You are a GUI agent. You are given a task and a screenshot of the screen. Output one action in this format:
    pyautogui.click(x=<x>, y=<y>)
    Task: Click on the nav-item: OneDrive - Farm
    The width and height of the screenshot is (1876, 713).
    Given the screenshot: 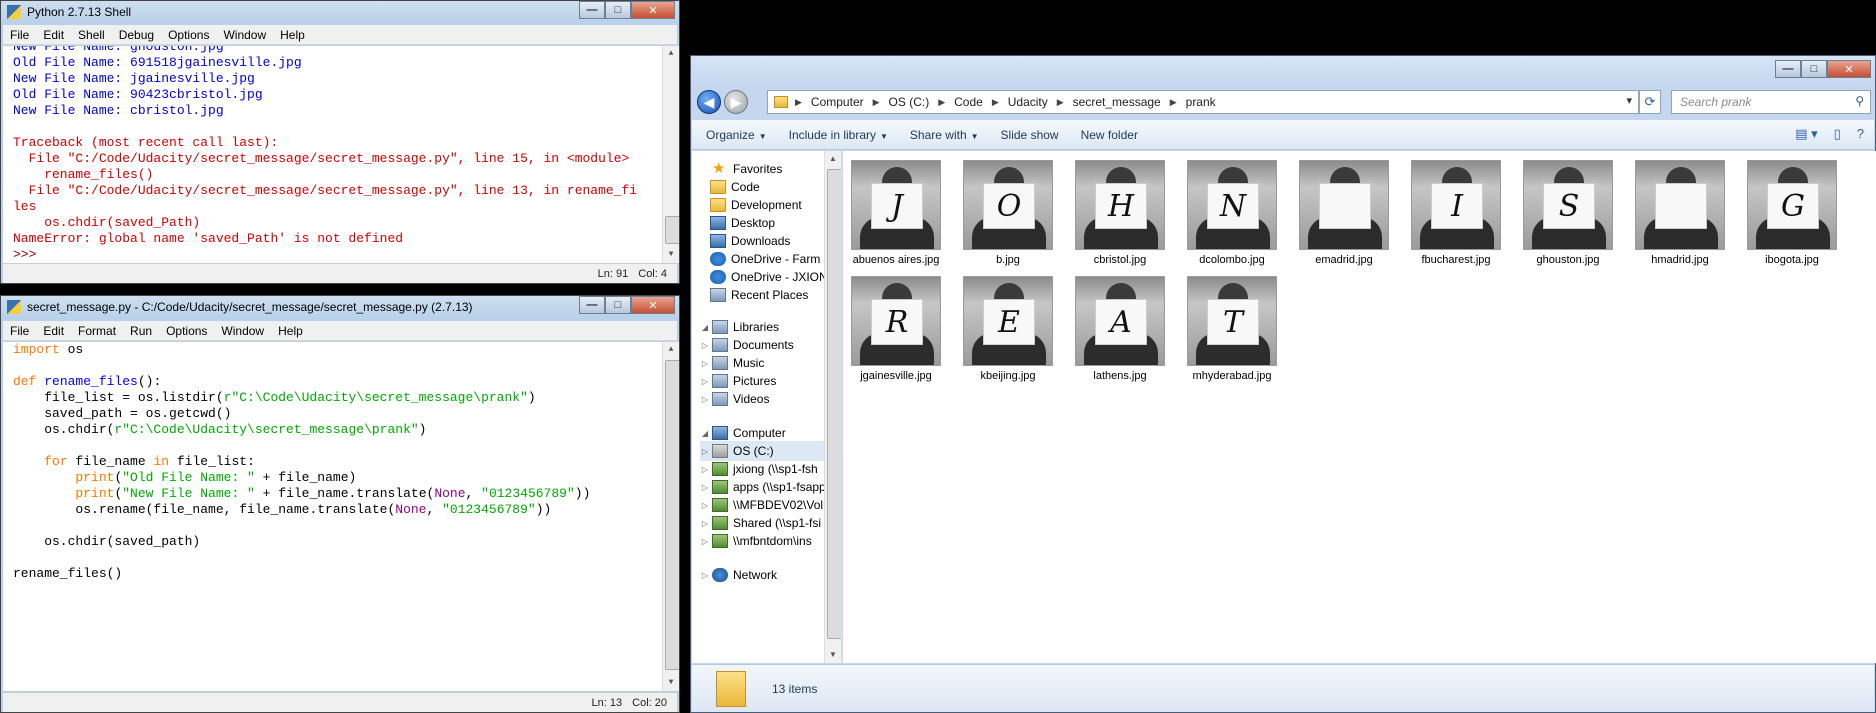 What is the action you would take?
    pyautogui.click(x=765, y=259)
    